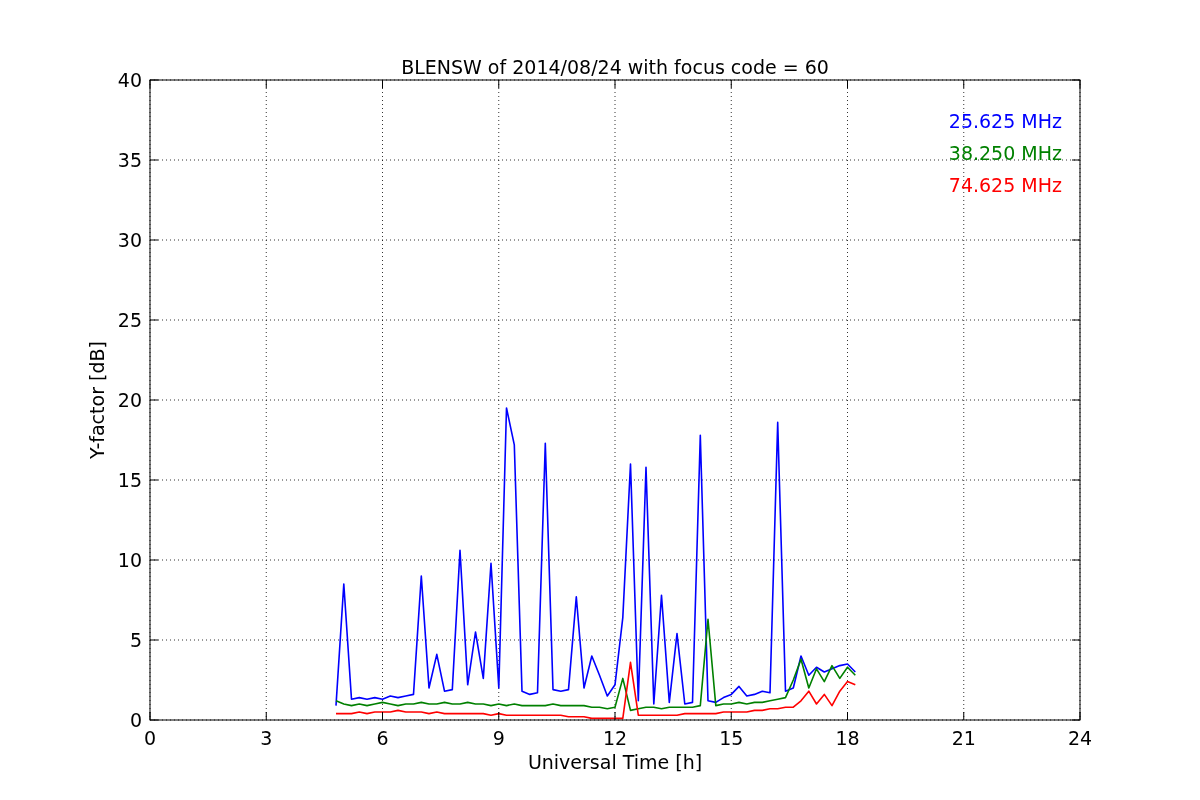 This screenshot has width=1200, height=800. What do you see at coordinates (1005, 153) in the screenshot?
I see `legend-label: 38.250 MHz` at bounding box center [1005, 153].